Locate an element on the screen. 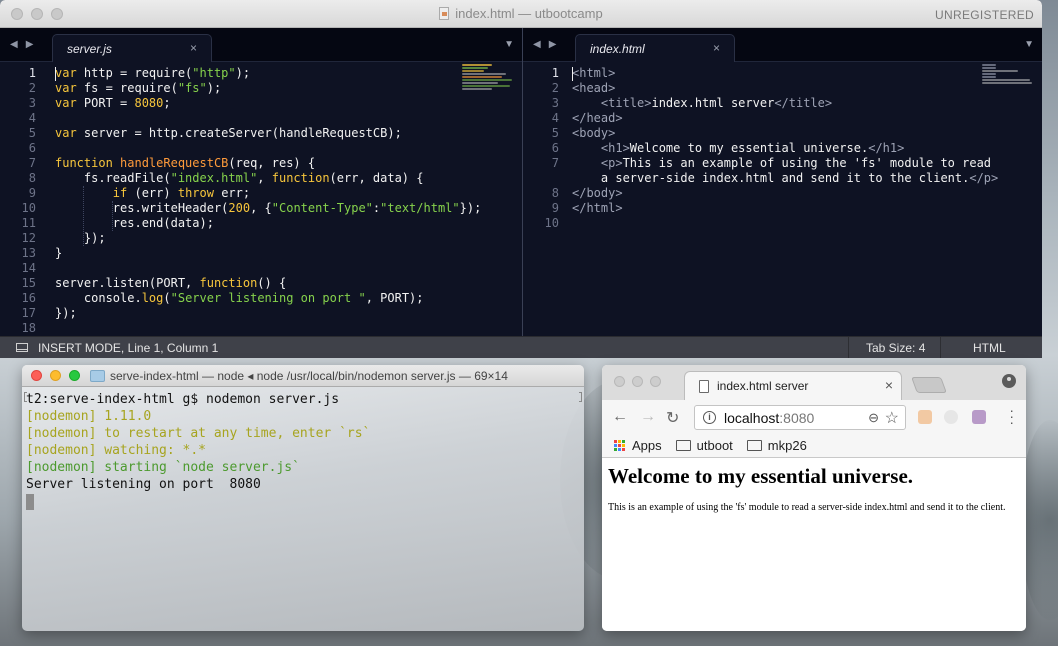 Image resolution: width=1058 pixels, height=646 pixels. profile-icon is located at coordinates (1009, 381).